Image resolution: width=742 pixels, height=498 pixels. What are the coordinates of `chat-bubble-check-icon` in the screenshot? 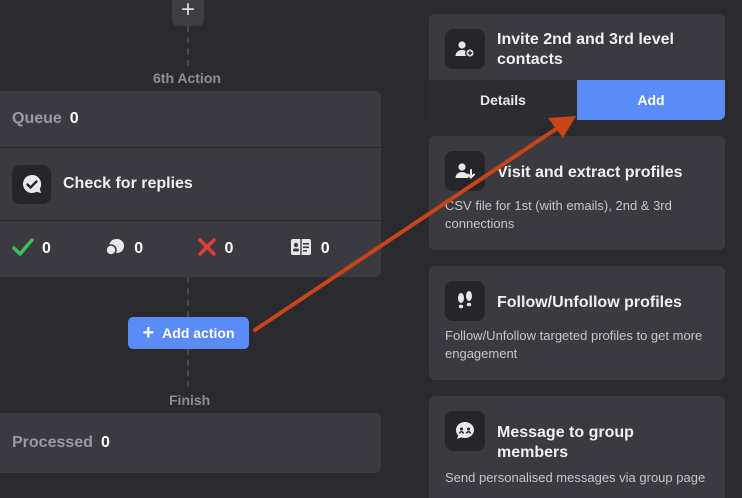 It's located at (31, 184).